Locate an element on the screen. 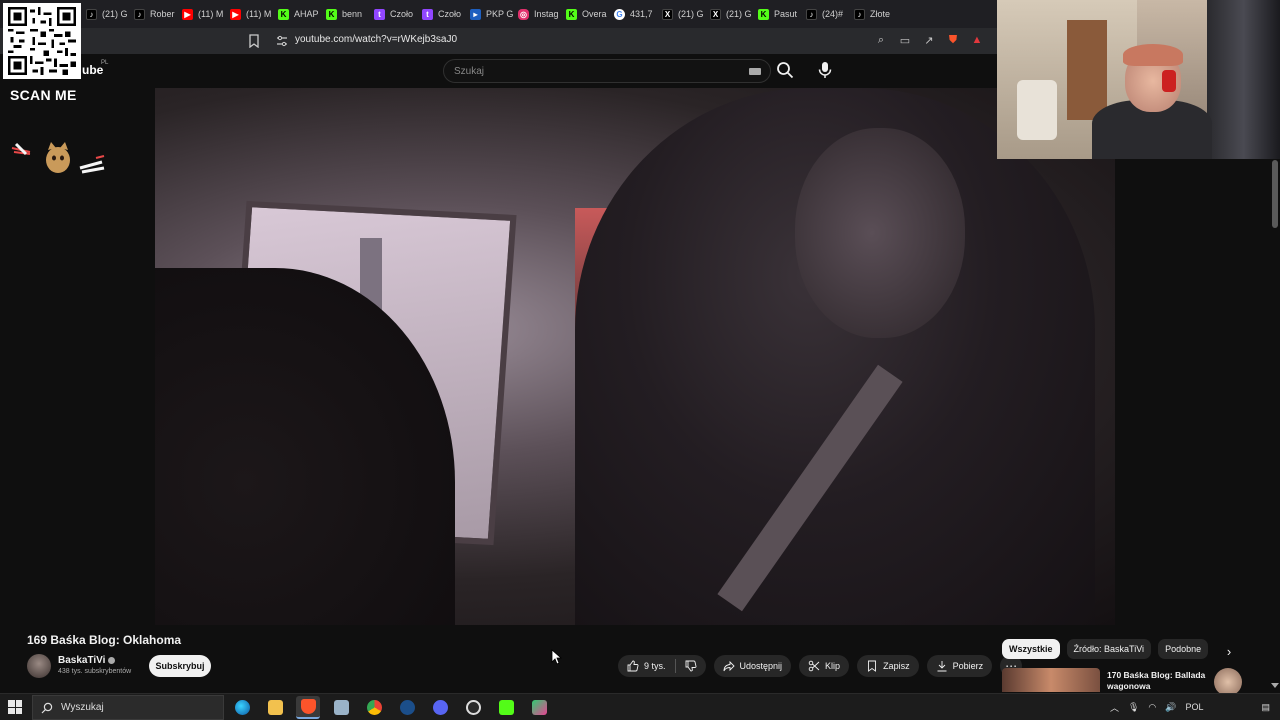 The width and height of the screenshot is (1280, 720). search-icon is located at coordinates (785, 70).